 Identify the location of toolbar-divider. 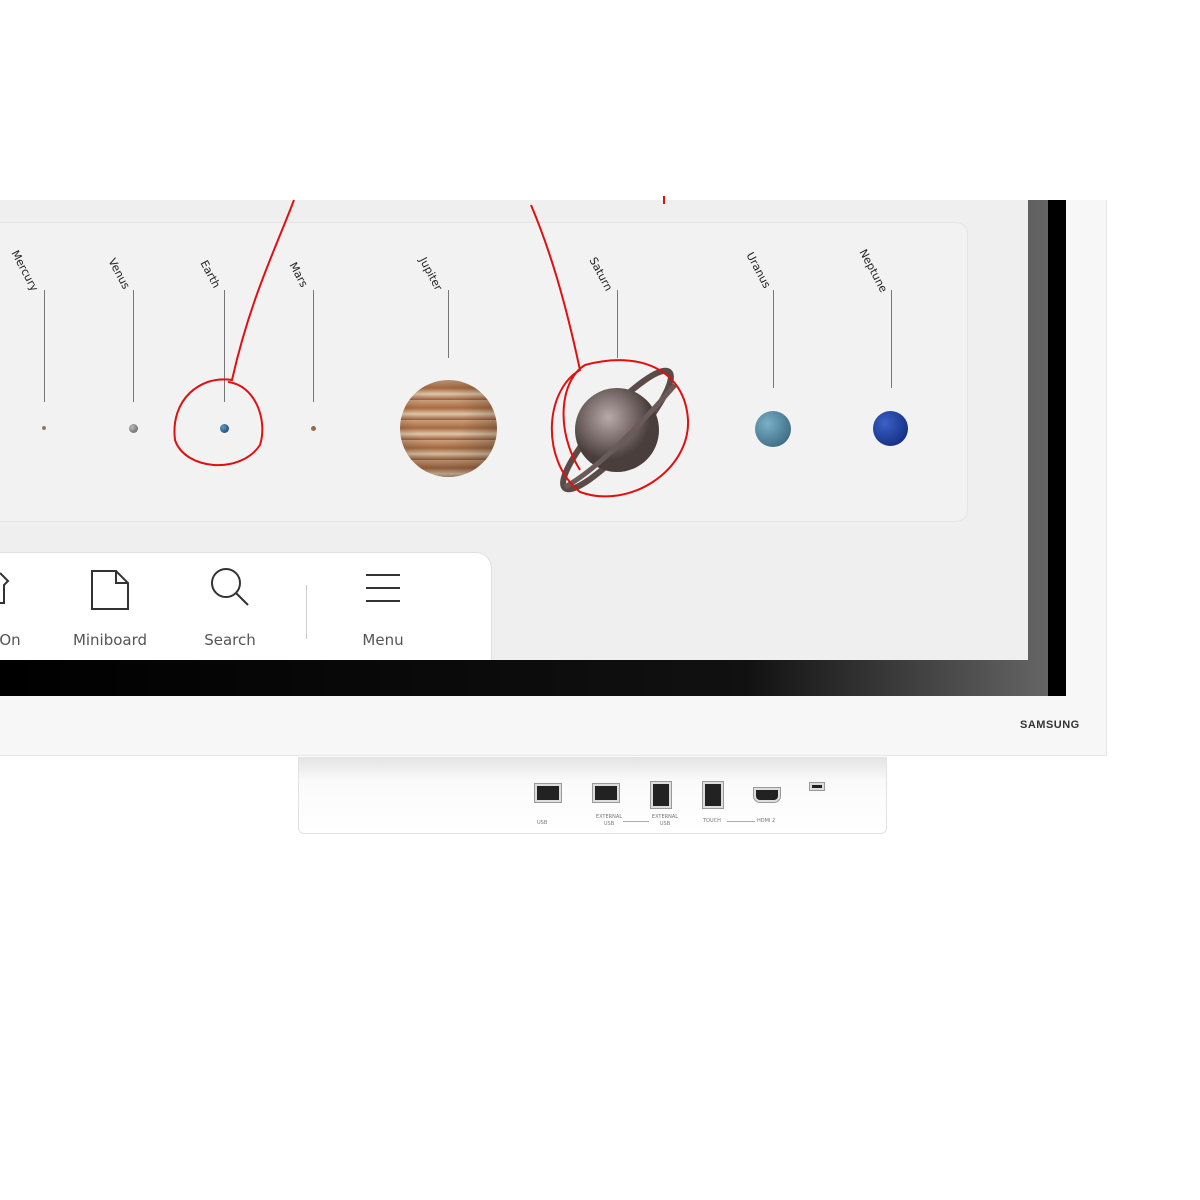
(306, 612).